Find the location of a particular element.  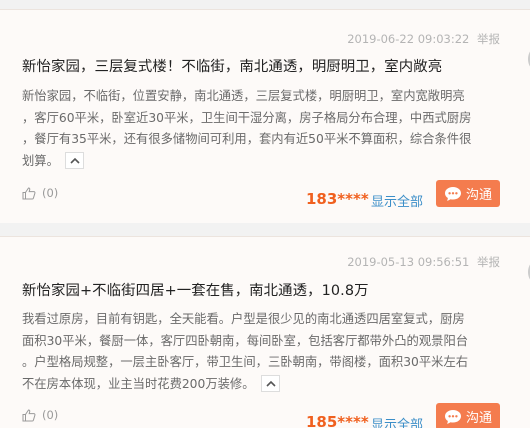

post-title: 新怡家园+不临街四居+一套在售，南北通透，10.8万 is located at coordinates (195, 291).